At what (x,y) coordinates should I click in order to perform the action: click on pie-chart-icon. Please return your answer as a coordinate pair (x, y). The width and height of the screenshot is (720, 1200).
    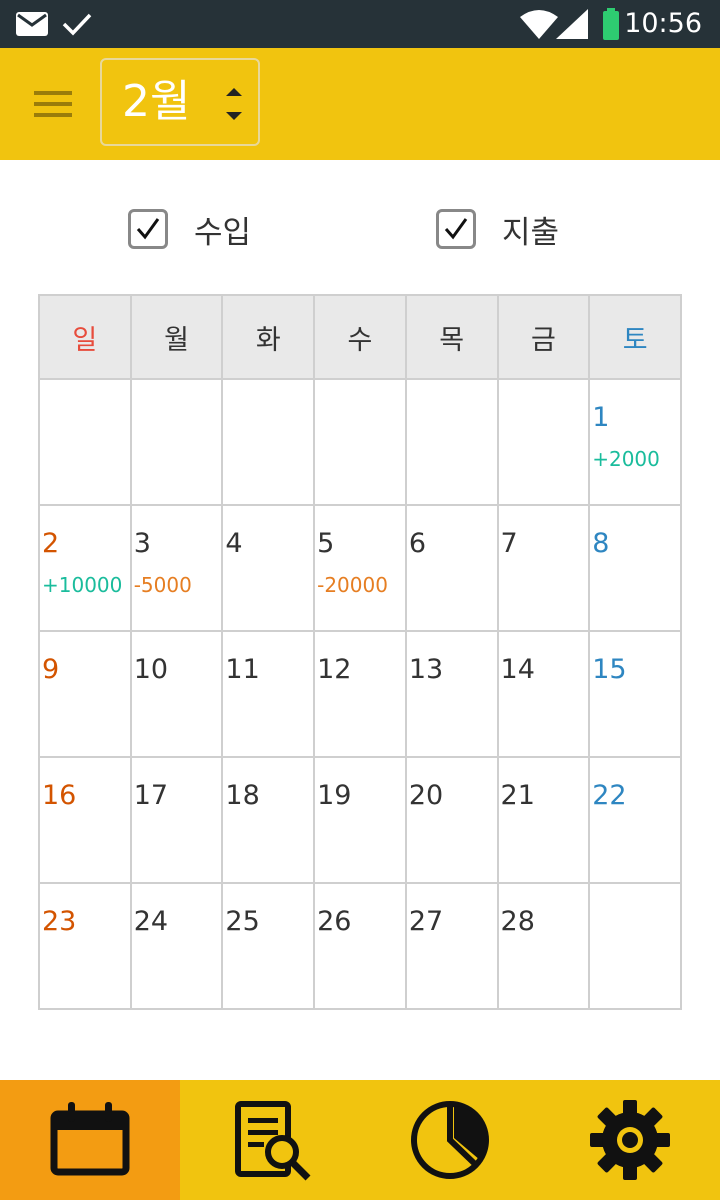
    Looking at the image, I should click on (450, 1140).